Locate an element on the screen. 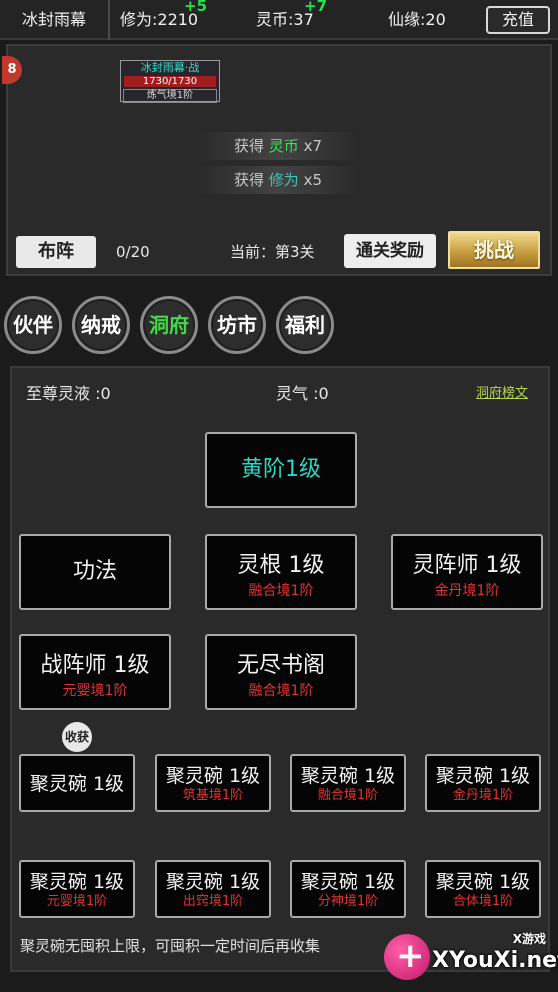 Image resolution: width=558 pixels, height=992 pixels. bowl-requirement: 出窍境1阶 is located at coordinates (213, 901).